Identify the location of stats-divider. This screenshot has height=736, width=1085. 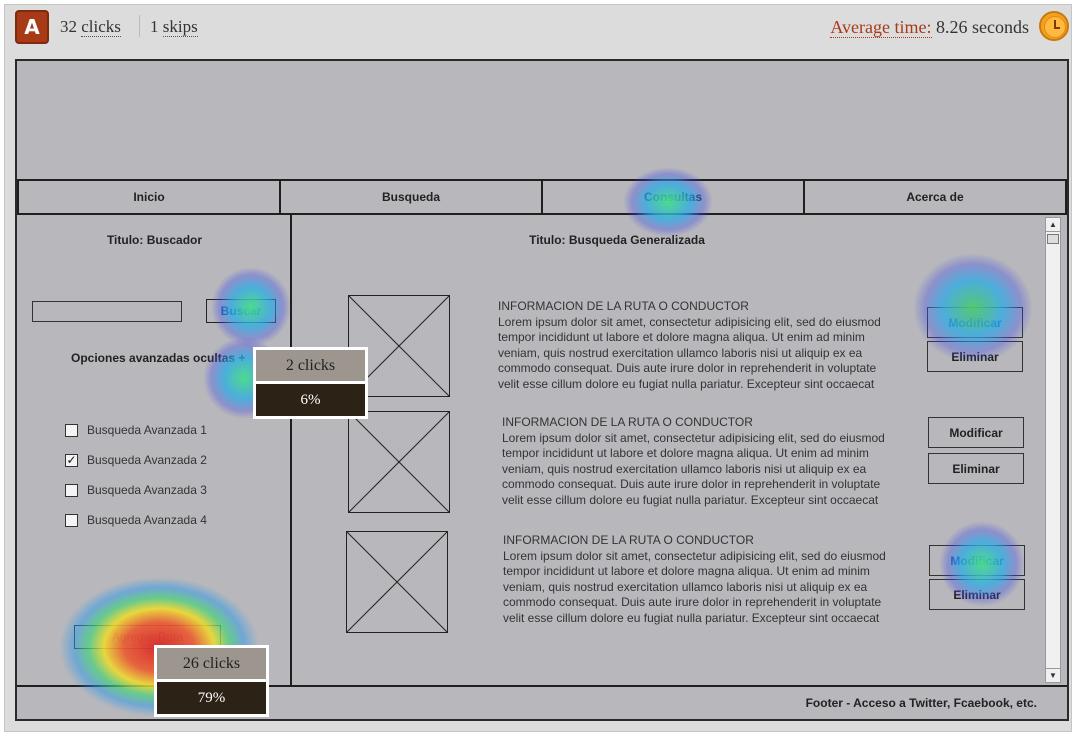
(139, 26).